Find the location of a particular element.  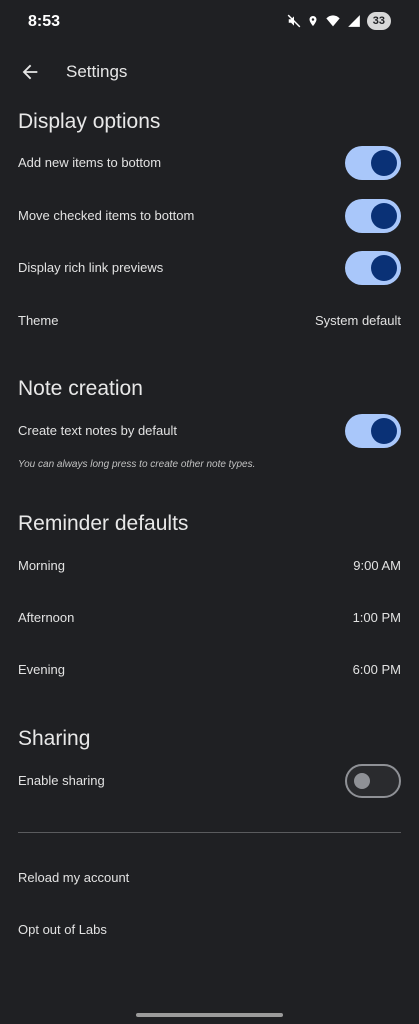

section-header-note-creation: Note creation is located at coordinates (80, 388).